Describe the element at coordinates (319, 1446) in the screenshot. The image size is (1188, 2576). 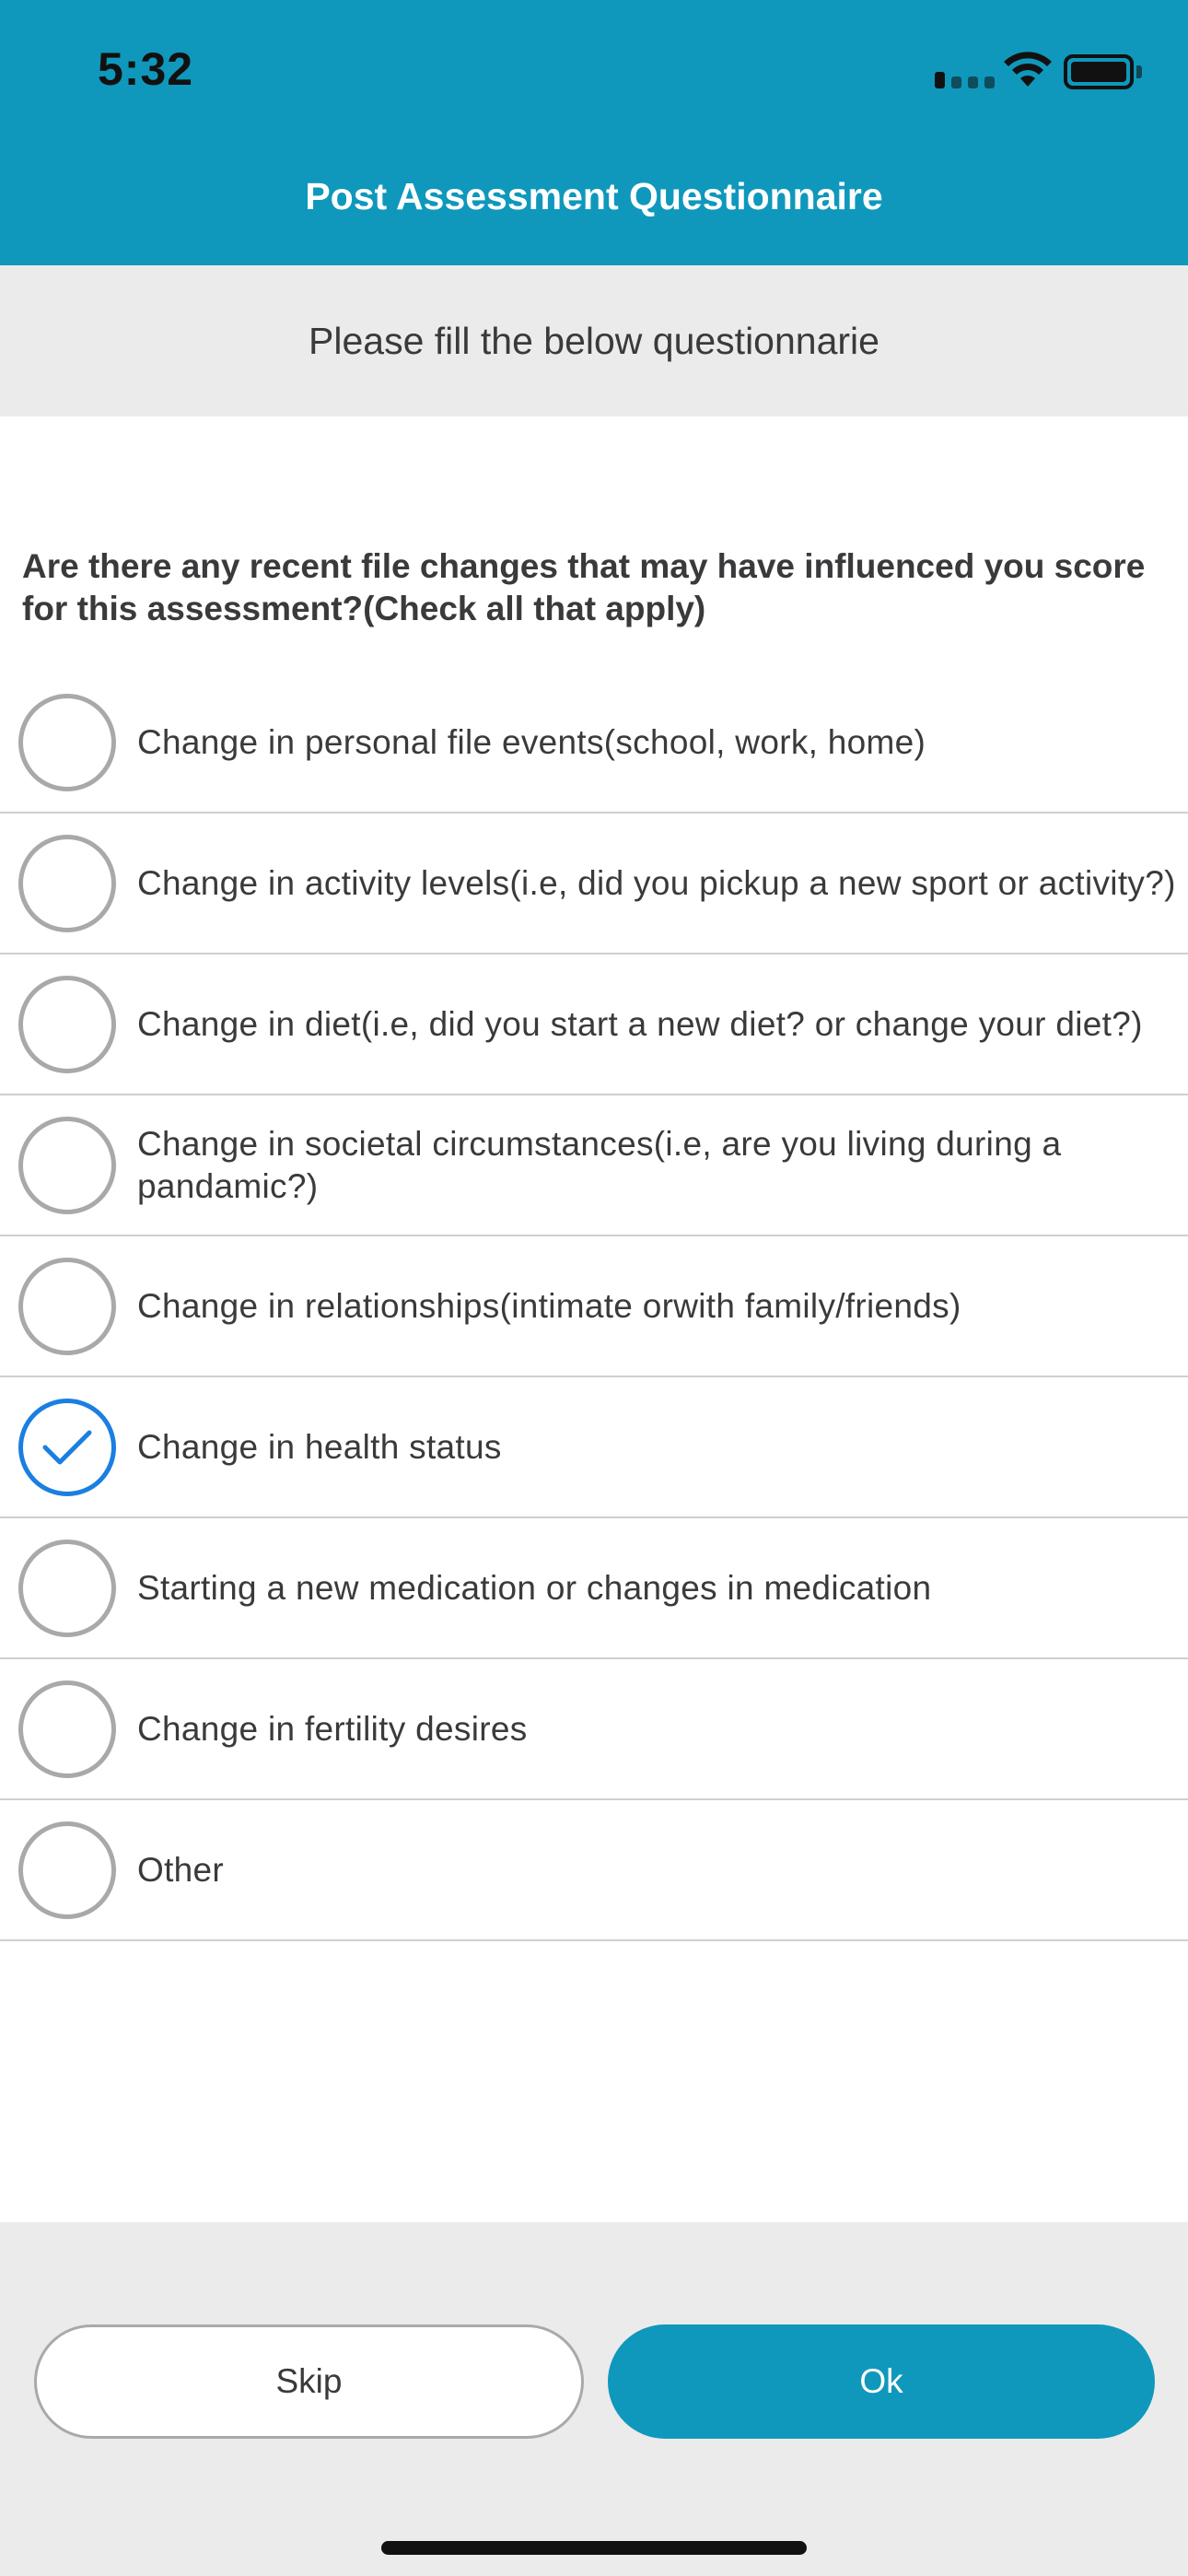
I see `option-label: Change in health status` at that location.